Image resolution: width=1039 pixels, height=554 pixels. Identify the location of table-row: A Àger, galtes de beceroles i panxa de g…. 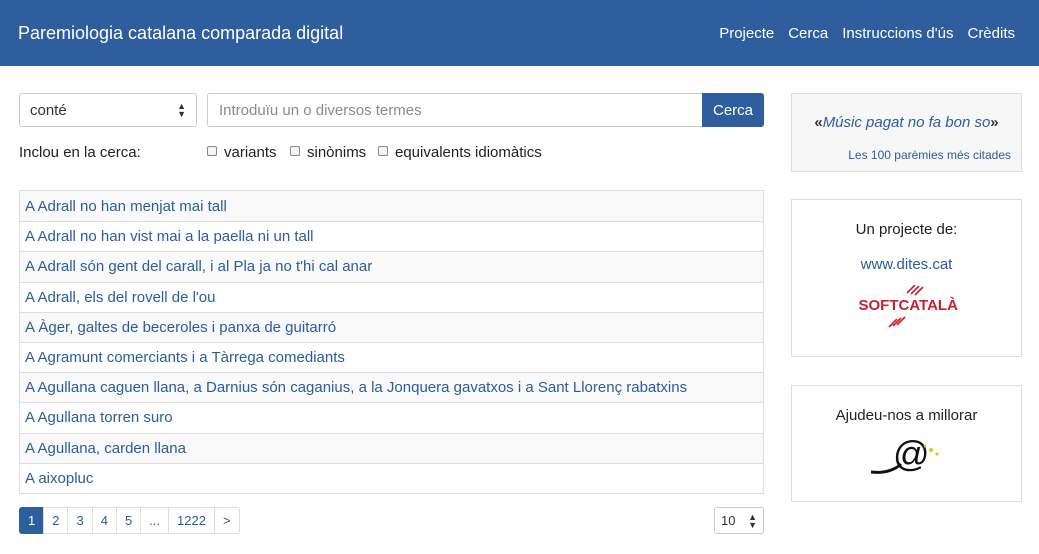
(391, 326).